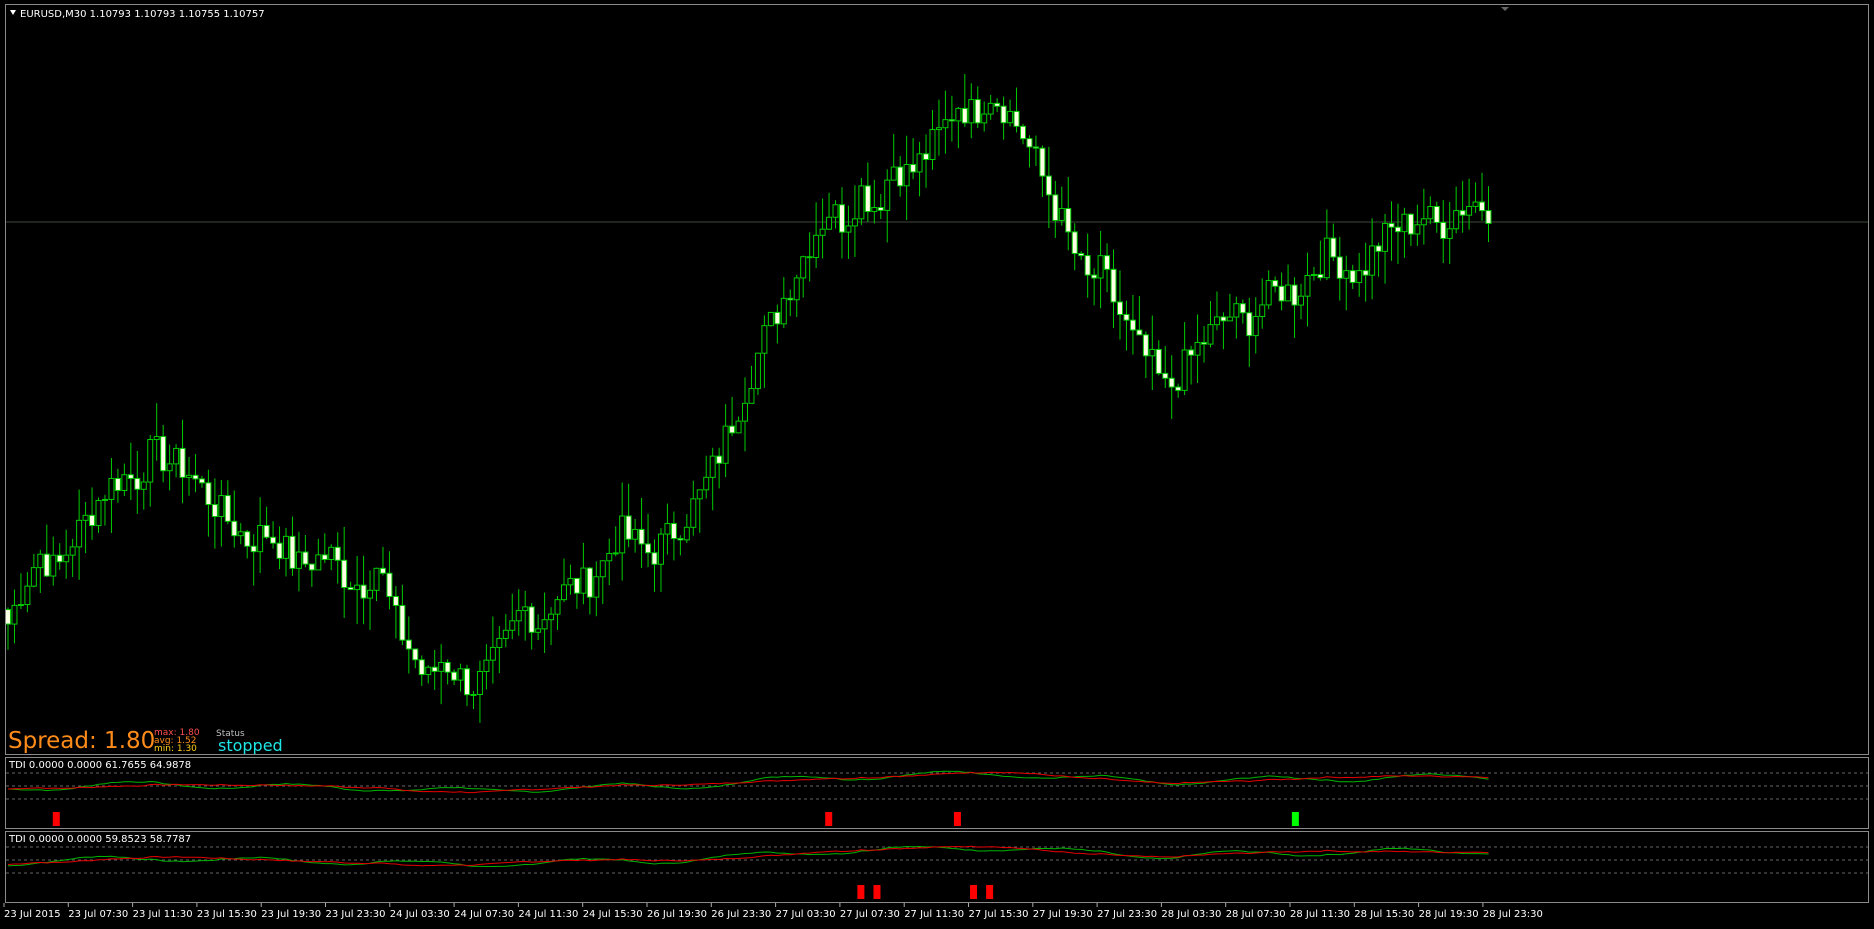  Describe the element at coordinates (1513, 914) in the screenshot. I see `time-tick-label: 28 Jul 23:30` at that location.